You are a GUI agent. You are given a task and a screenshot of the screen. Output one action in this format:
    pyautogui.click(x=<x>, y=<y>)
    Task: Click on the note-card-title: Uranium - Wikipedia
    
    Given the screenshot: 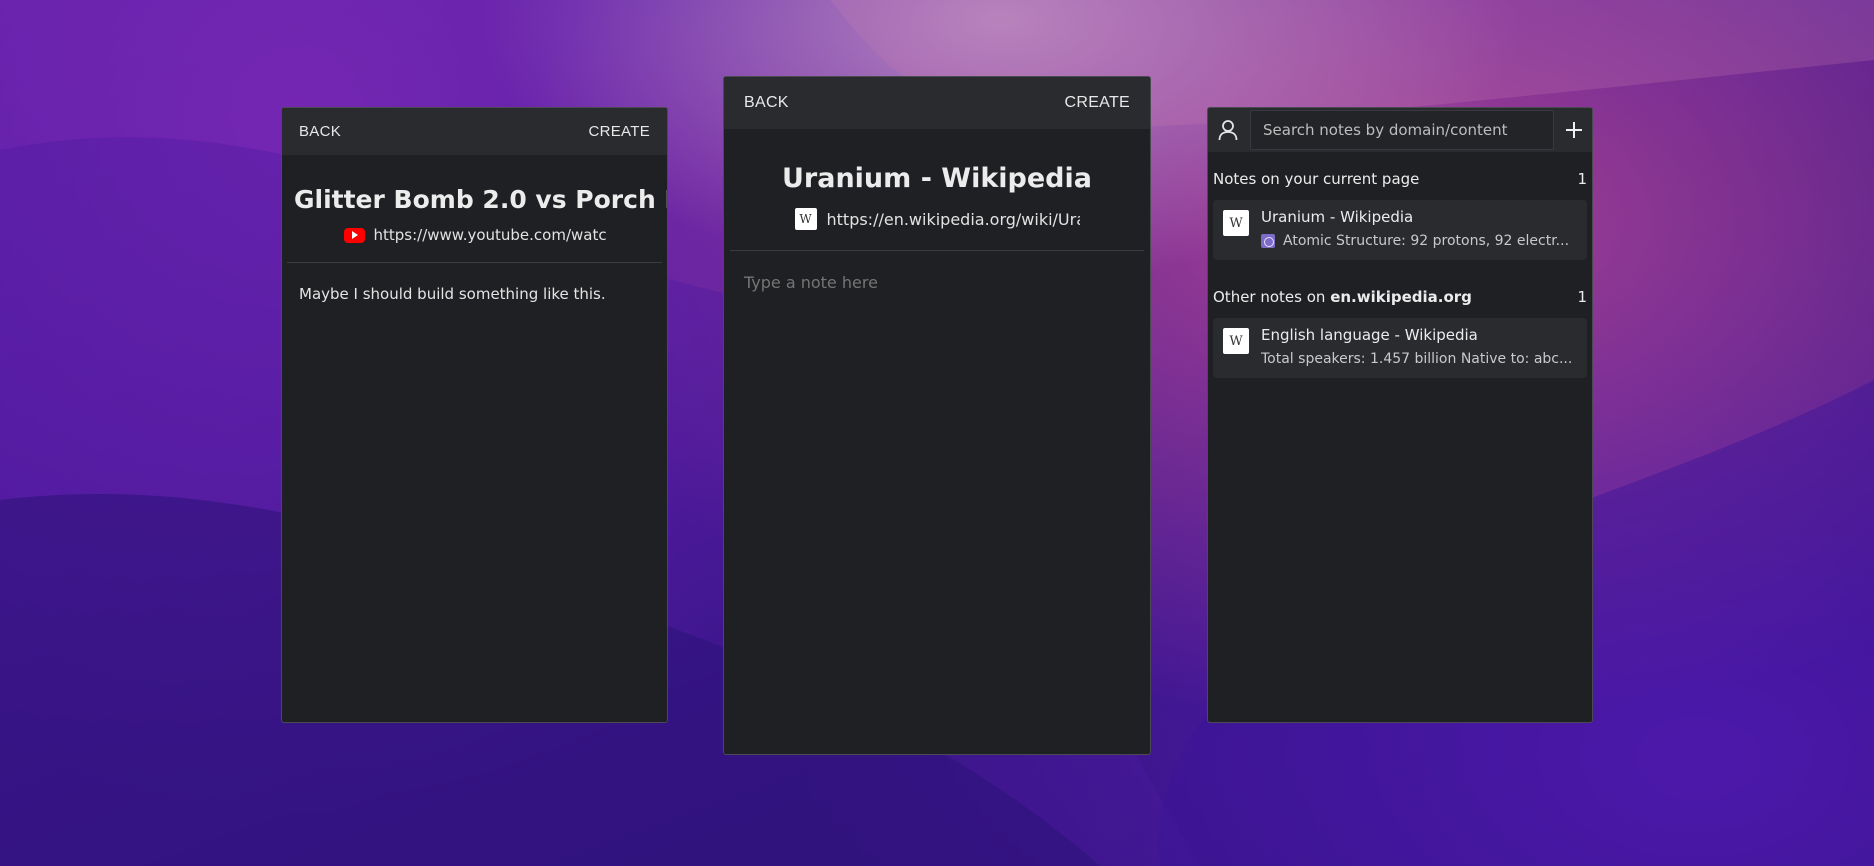 What is the action you would take?
    pyautogui.click(x=1337, y=217)
    